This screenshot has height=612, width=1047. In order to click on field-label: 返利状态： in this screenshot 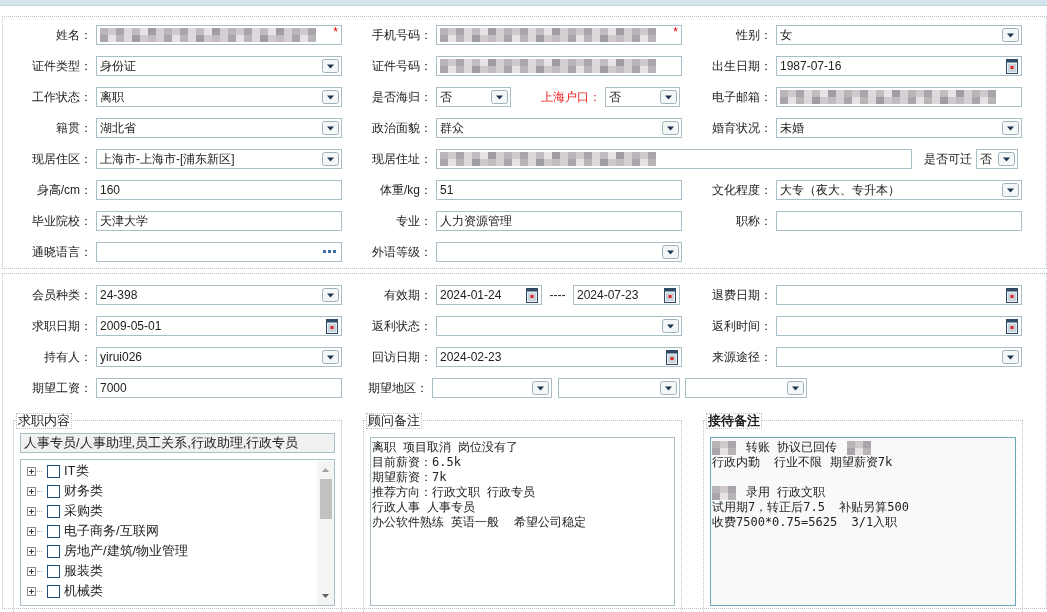, I will do `click(402, 326)`.